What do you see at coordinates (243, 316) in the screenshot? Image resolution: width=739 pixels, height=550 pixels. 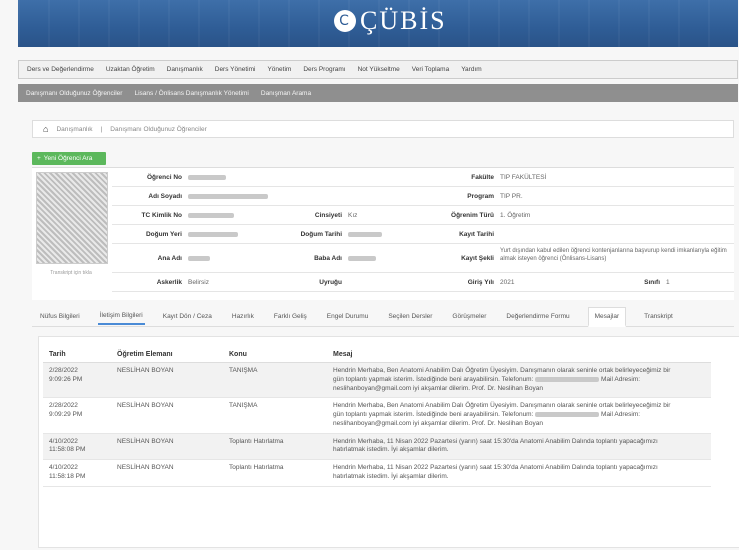 I see `tab-hazirlik: Hazırlık` at bounding box center [243, 316].